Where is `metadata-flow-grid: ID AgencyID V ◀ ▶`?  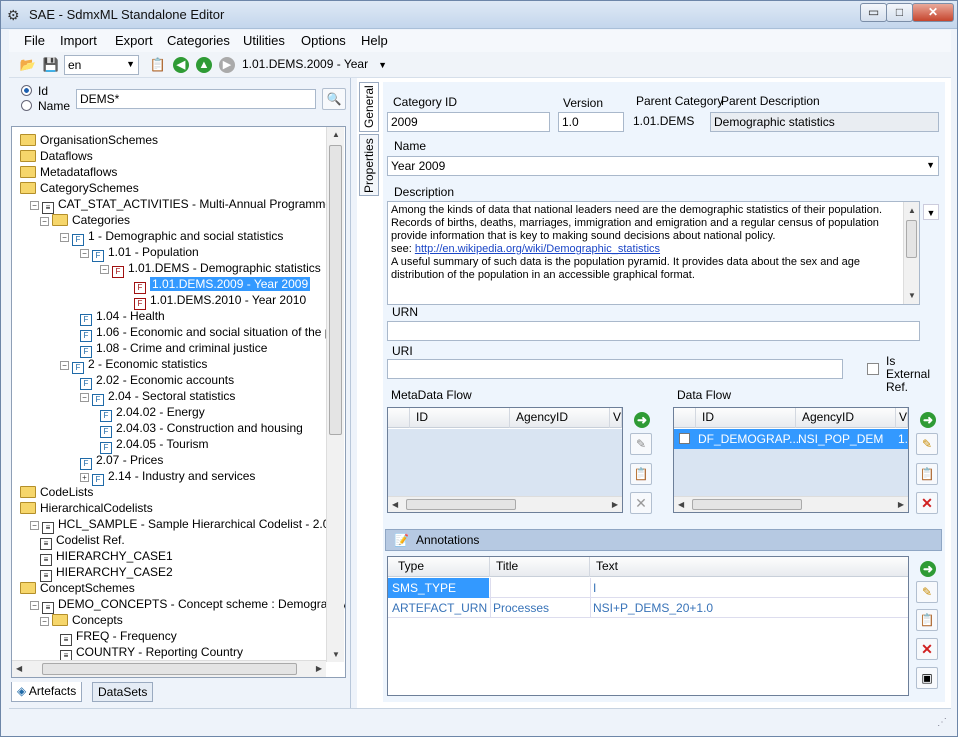
metadata-flow-grid: ID AgencyID V ◀ ▶ is located at coordinates (505, 460).